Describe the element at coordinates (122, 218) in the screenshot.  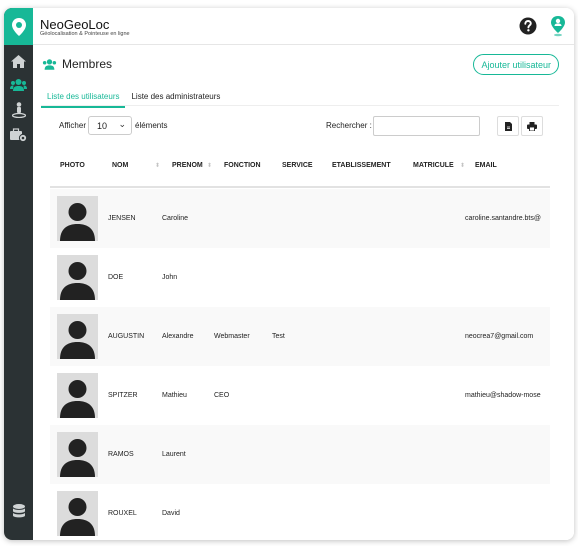
I see `cell-nom: JENSEN` at that location.